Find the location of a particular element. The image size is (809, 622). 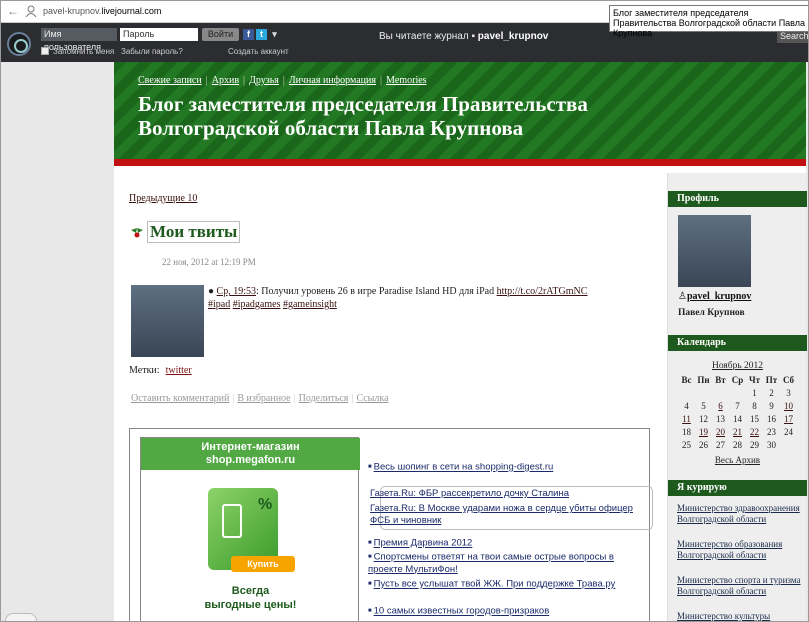

hashtag-link: #ipad is located at coordinates (219, 304).